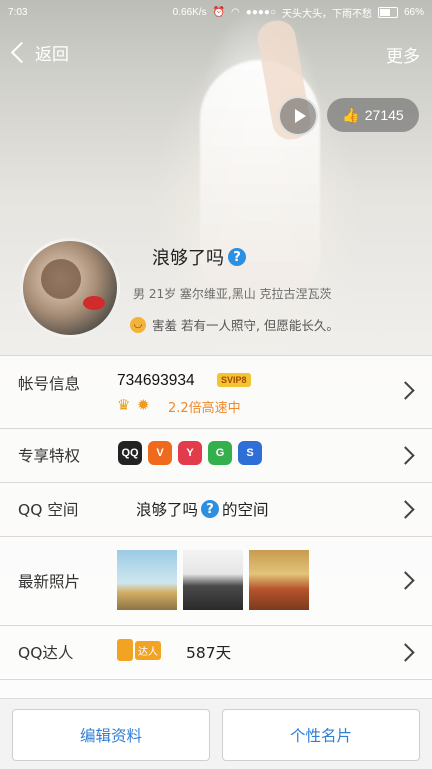 The height and width of the screenshot is (769, 432). What do you see at coordinates (234, 380) in the screenshot?
I see `svip-badge: SVIP8` at bounding box center [234, 380].